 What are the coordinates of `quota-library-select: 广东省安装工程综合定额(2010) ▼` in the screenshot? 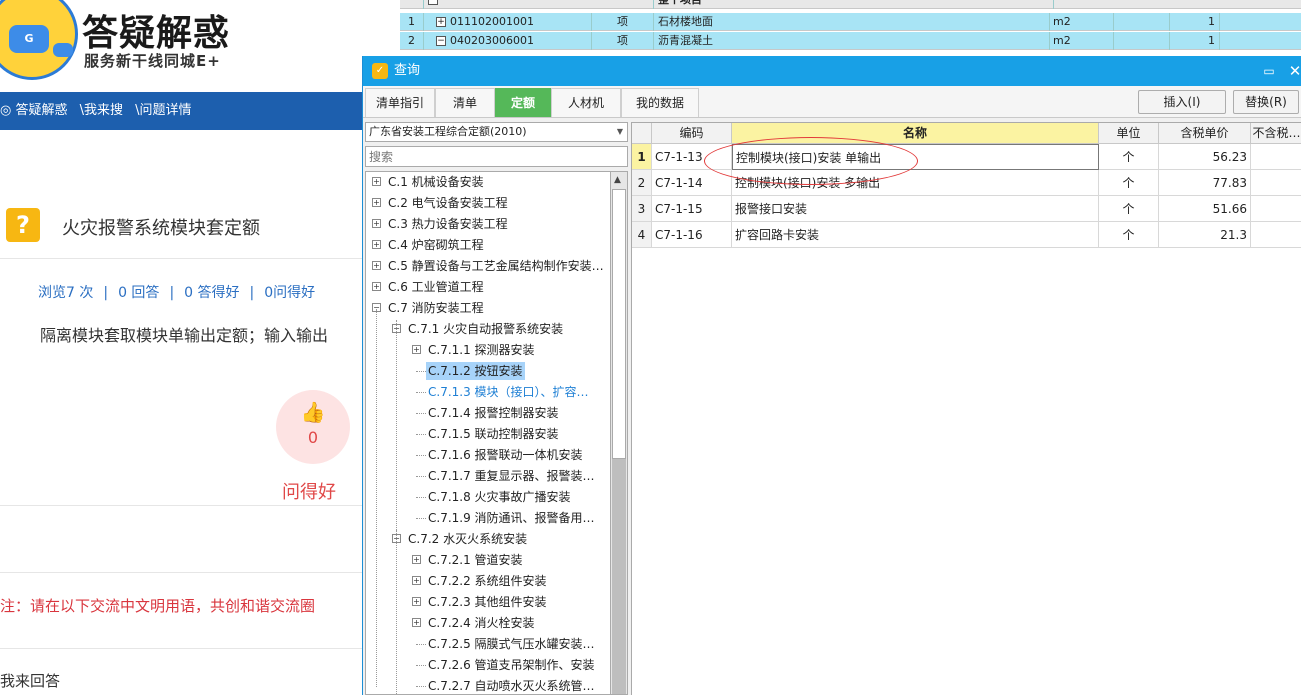 It's located at (496, 132).